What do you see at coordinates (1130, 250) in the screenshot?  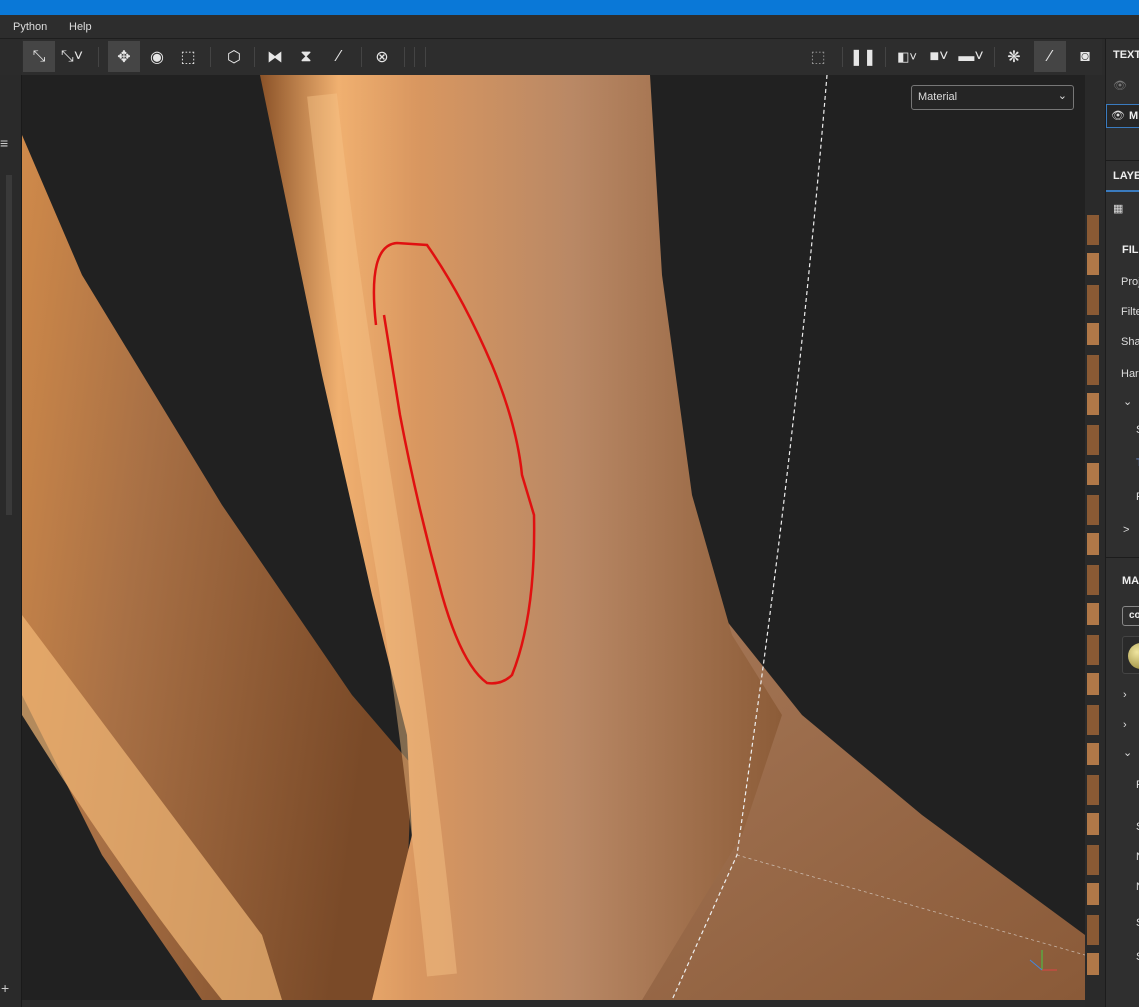 I see `filter-title: FIL` at bounding box center [1130, 250].